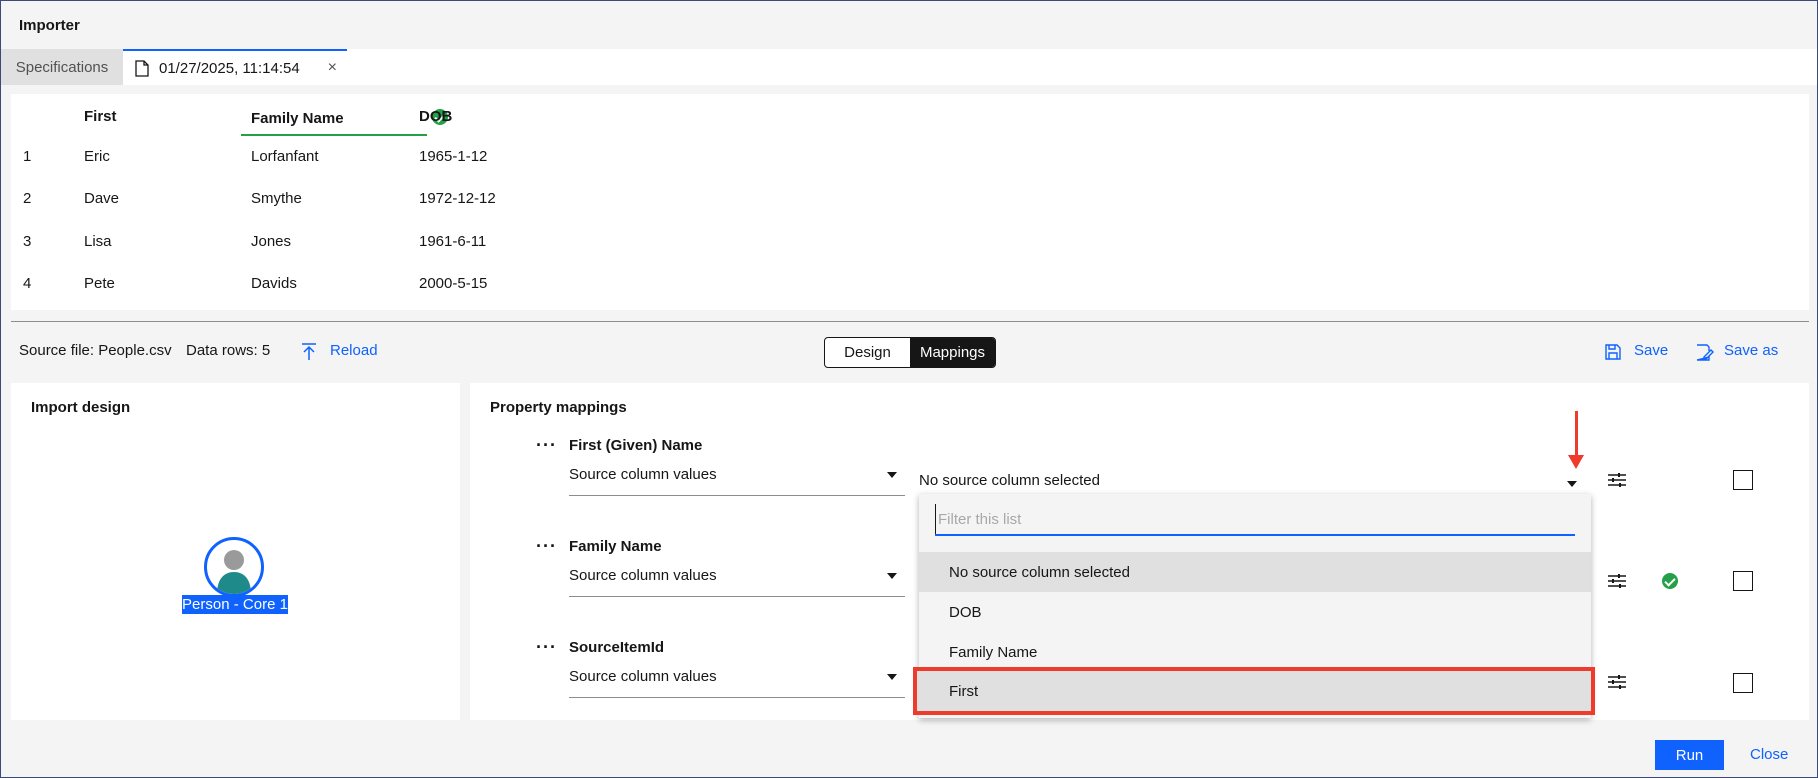 This screenshot has width=1818, height=778. What do you see at coordinates (354, 350) in the screenshot?
I see `reload-link: Reload` at bounding box center [354, 350].